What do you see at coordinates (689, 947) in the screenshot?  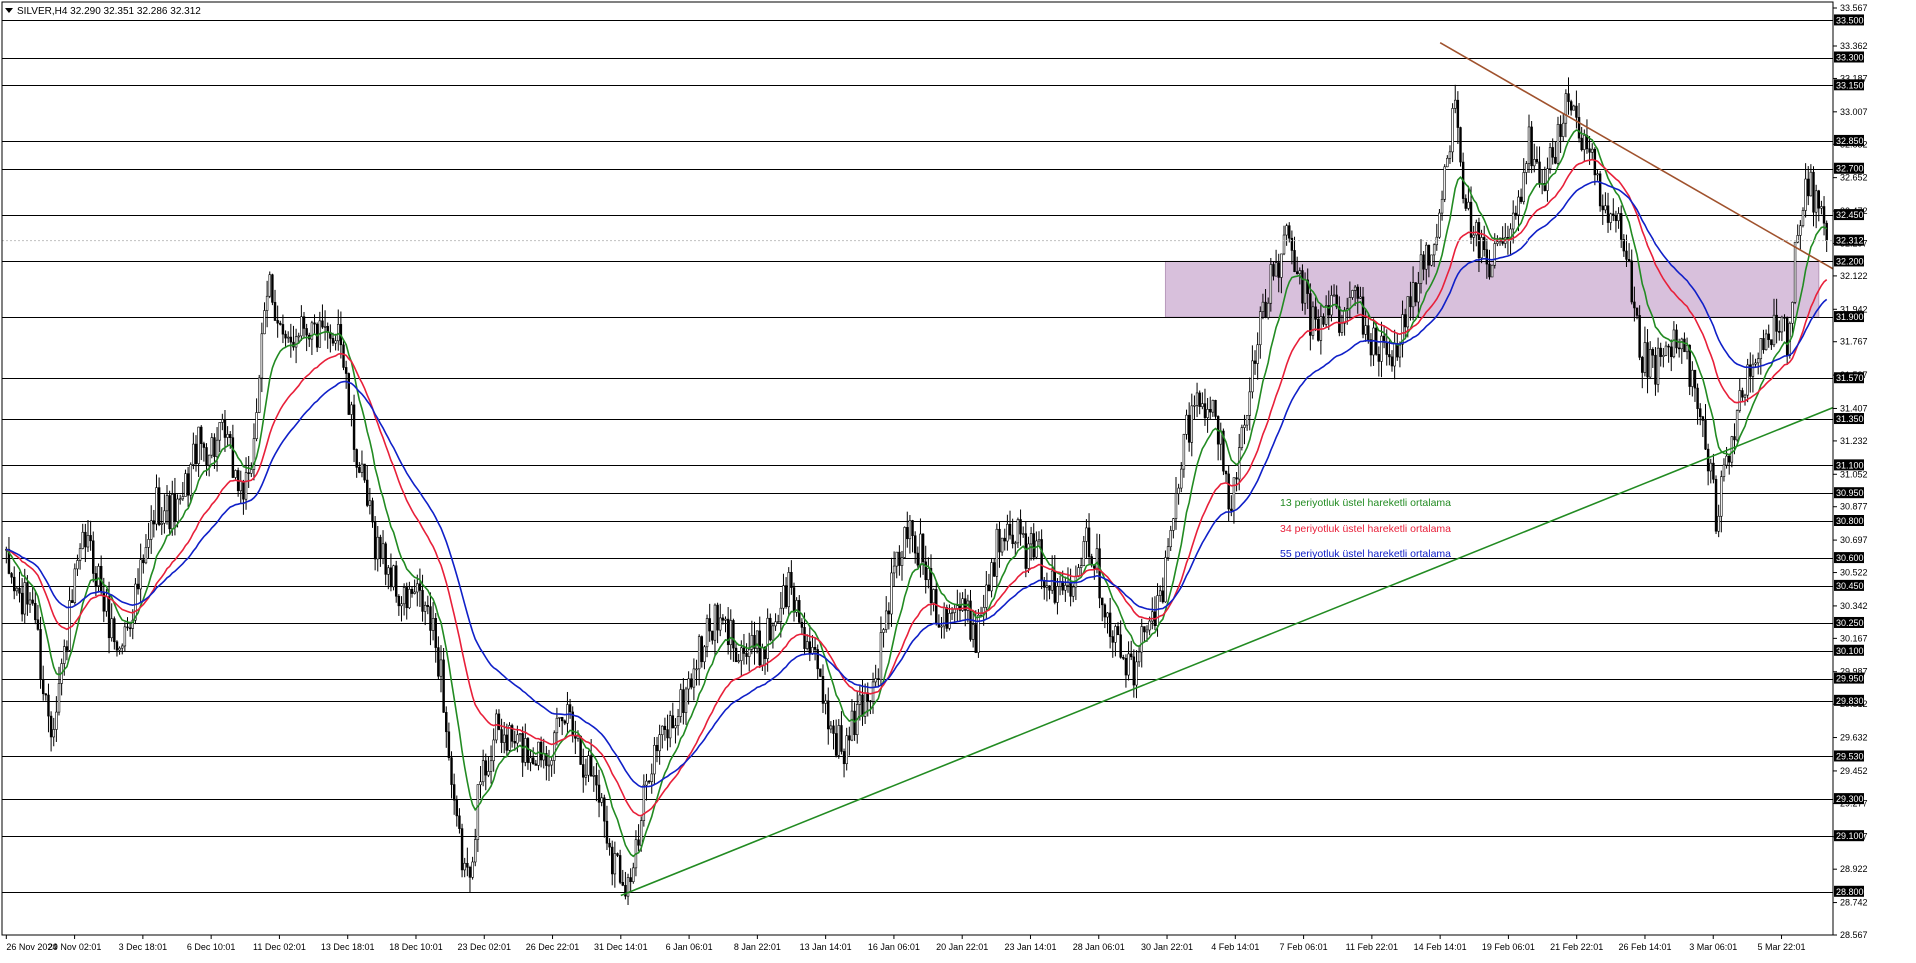 I see `x-tick-label: 6 Jan 06:01` at bounding box center [689, 947].